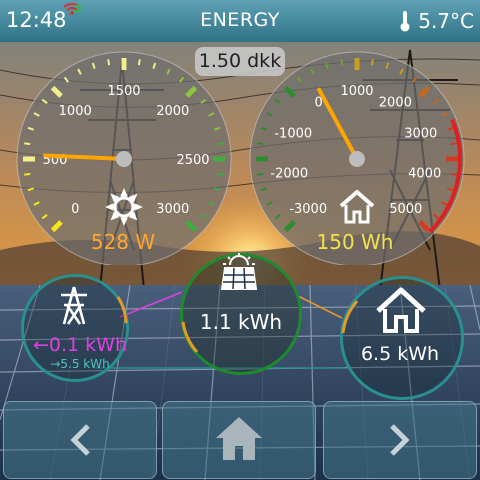 This screenshot has height=480, width=480. Describe the element at coordinates (80, 364) in the screenshot. I see `grid-export-value: →5.5 kWh` at that location.